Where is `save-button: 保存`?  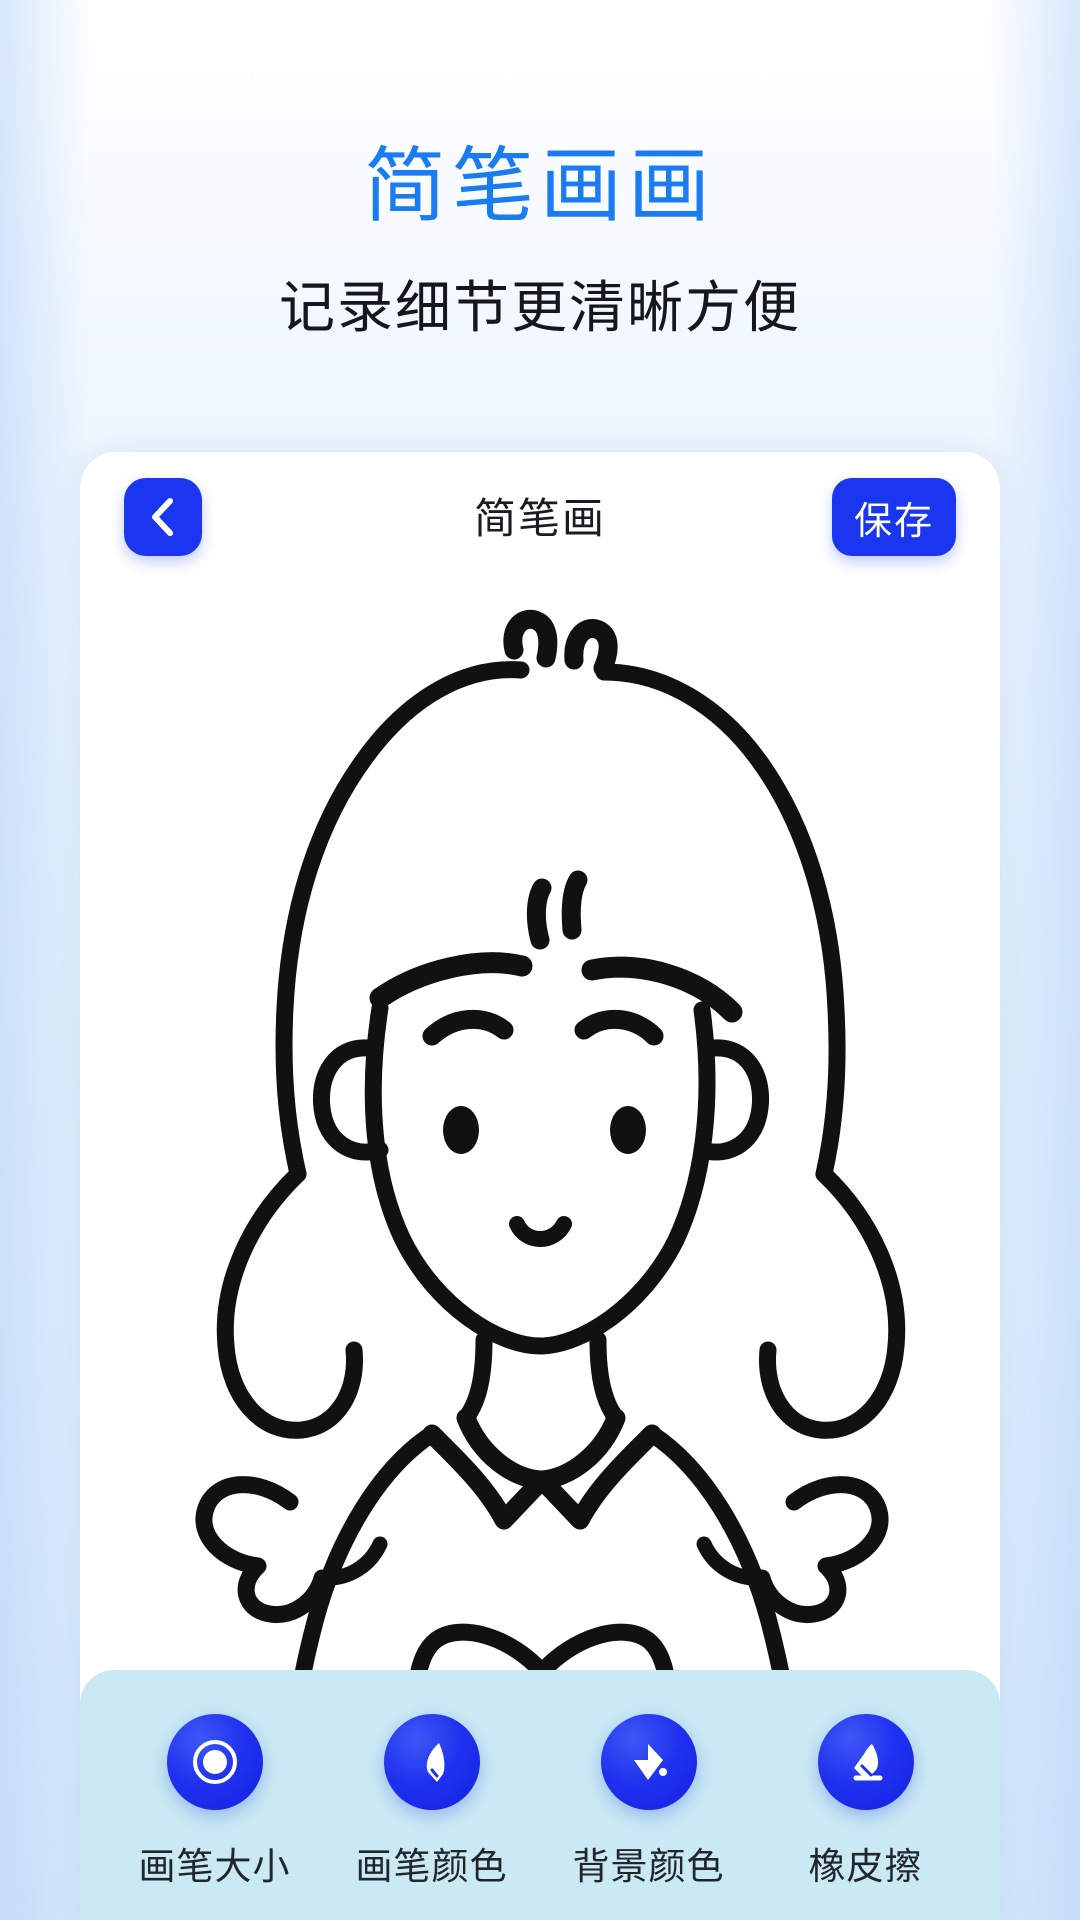
save-button: 保存 is located at coordinates (893, 517).